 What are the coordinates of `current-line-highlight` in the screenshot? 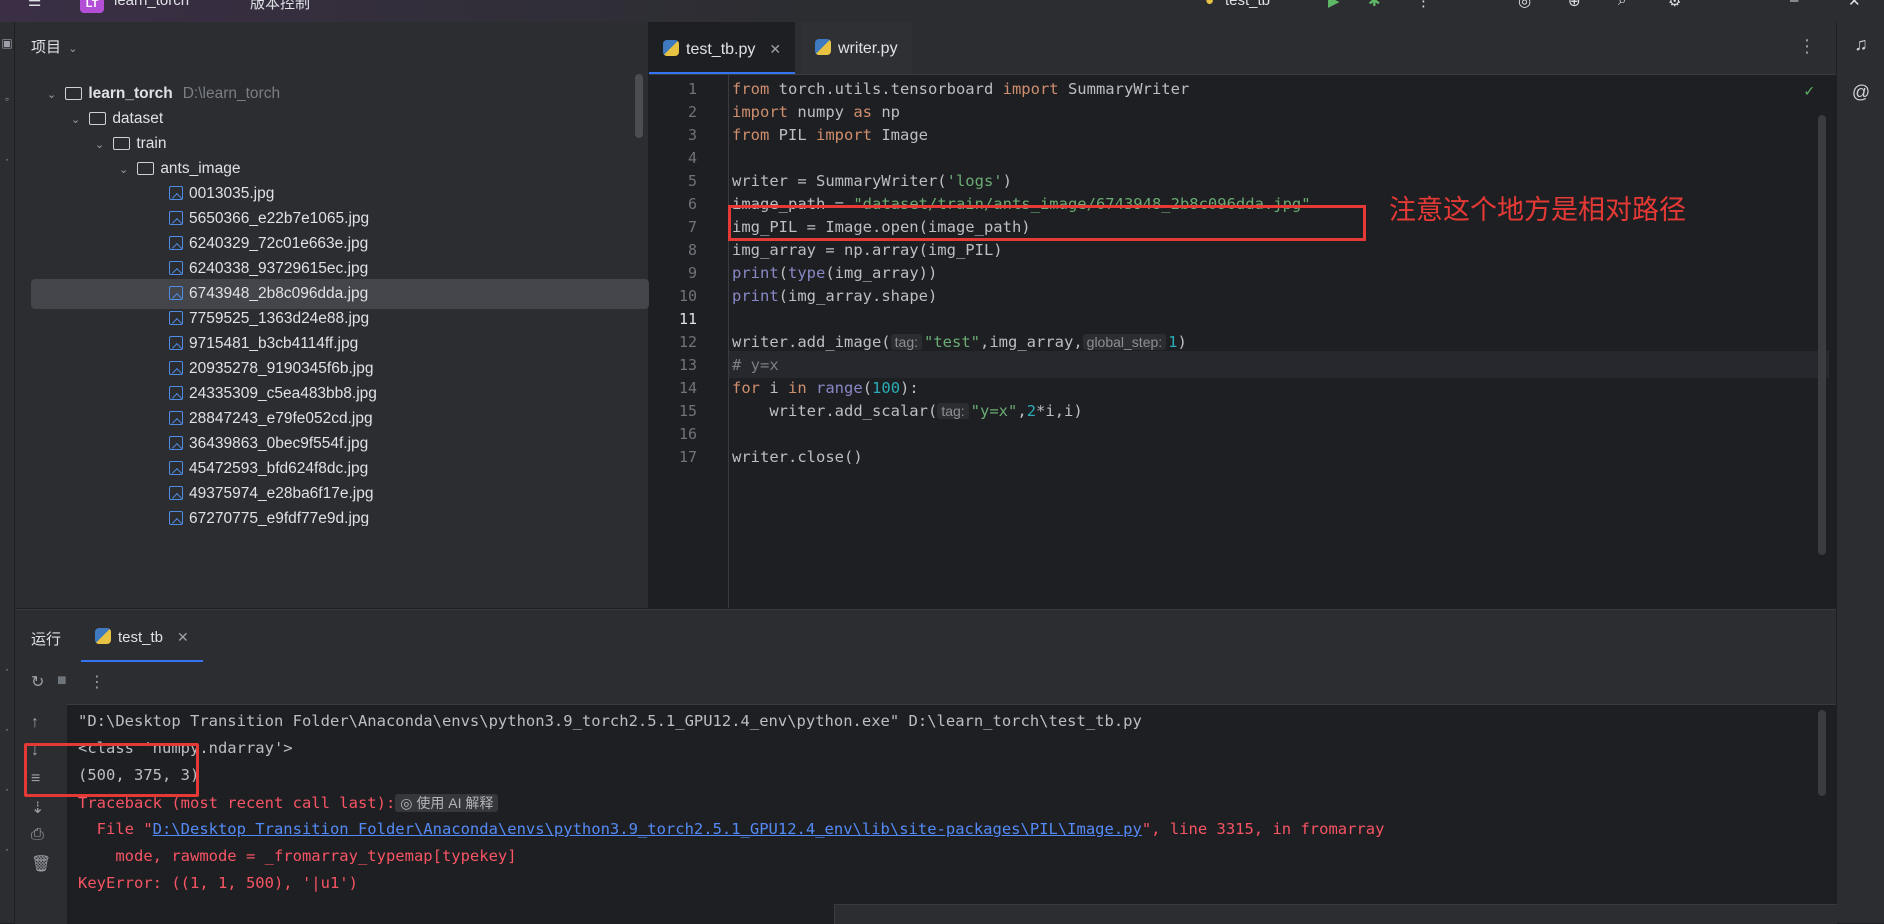 It's located at (1279, 364).